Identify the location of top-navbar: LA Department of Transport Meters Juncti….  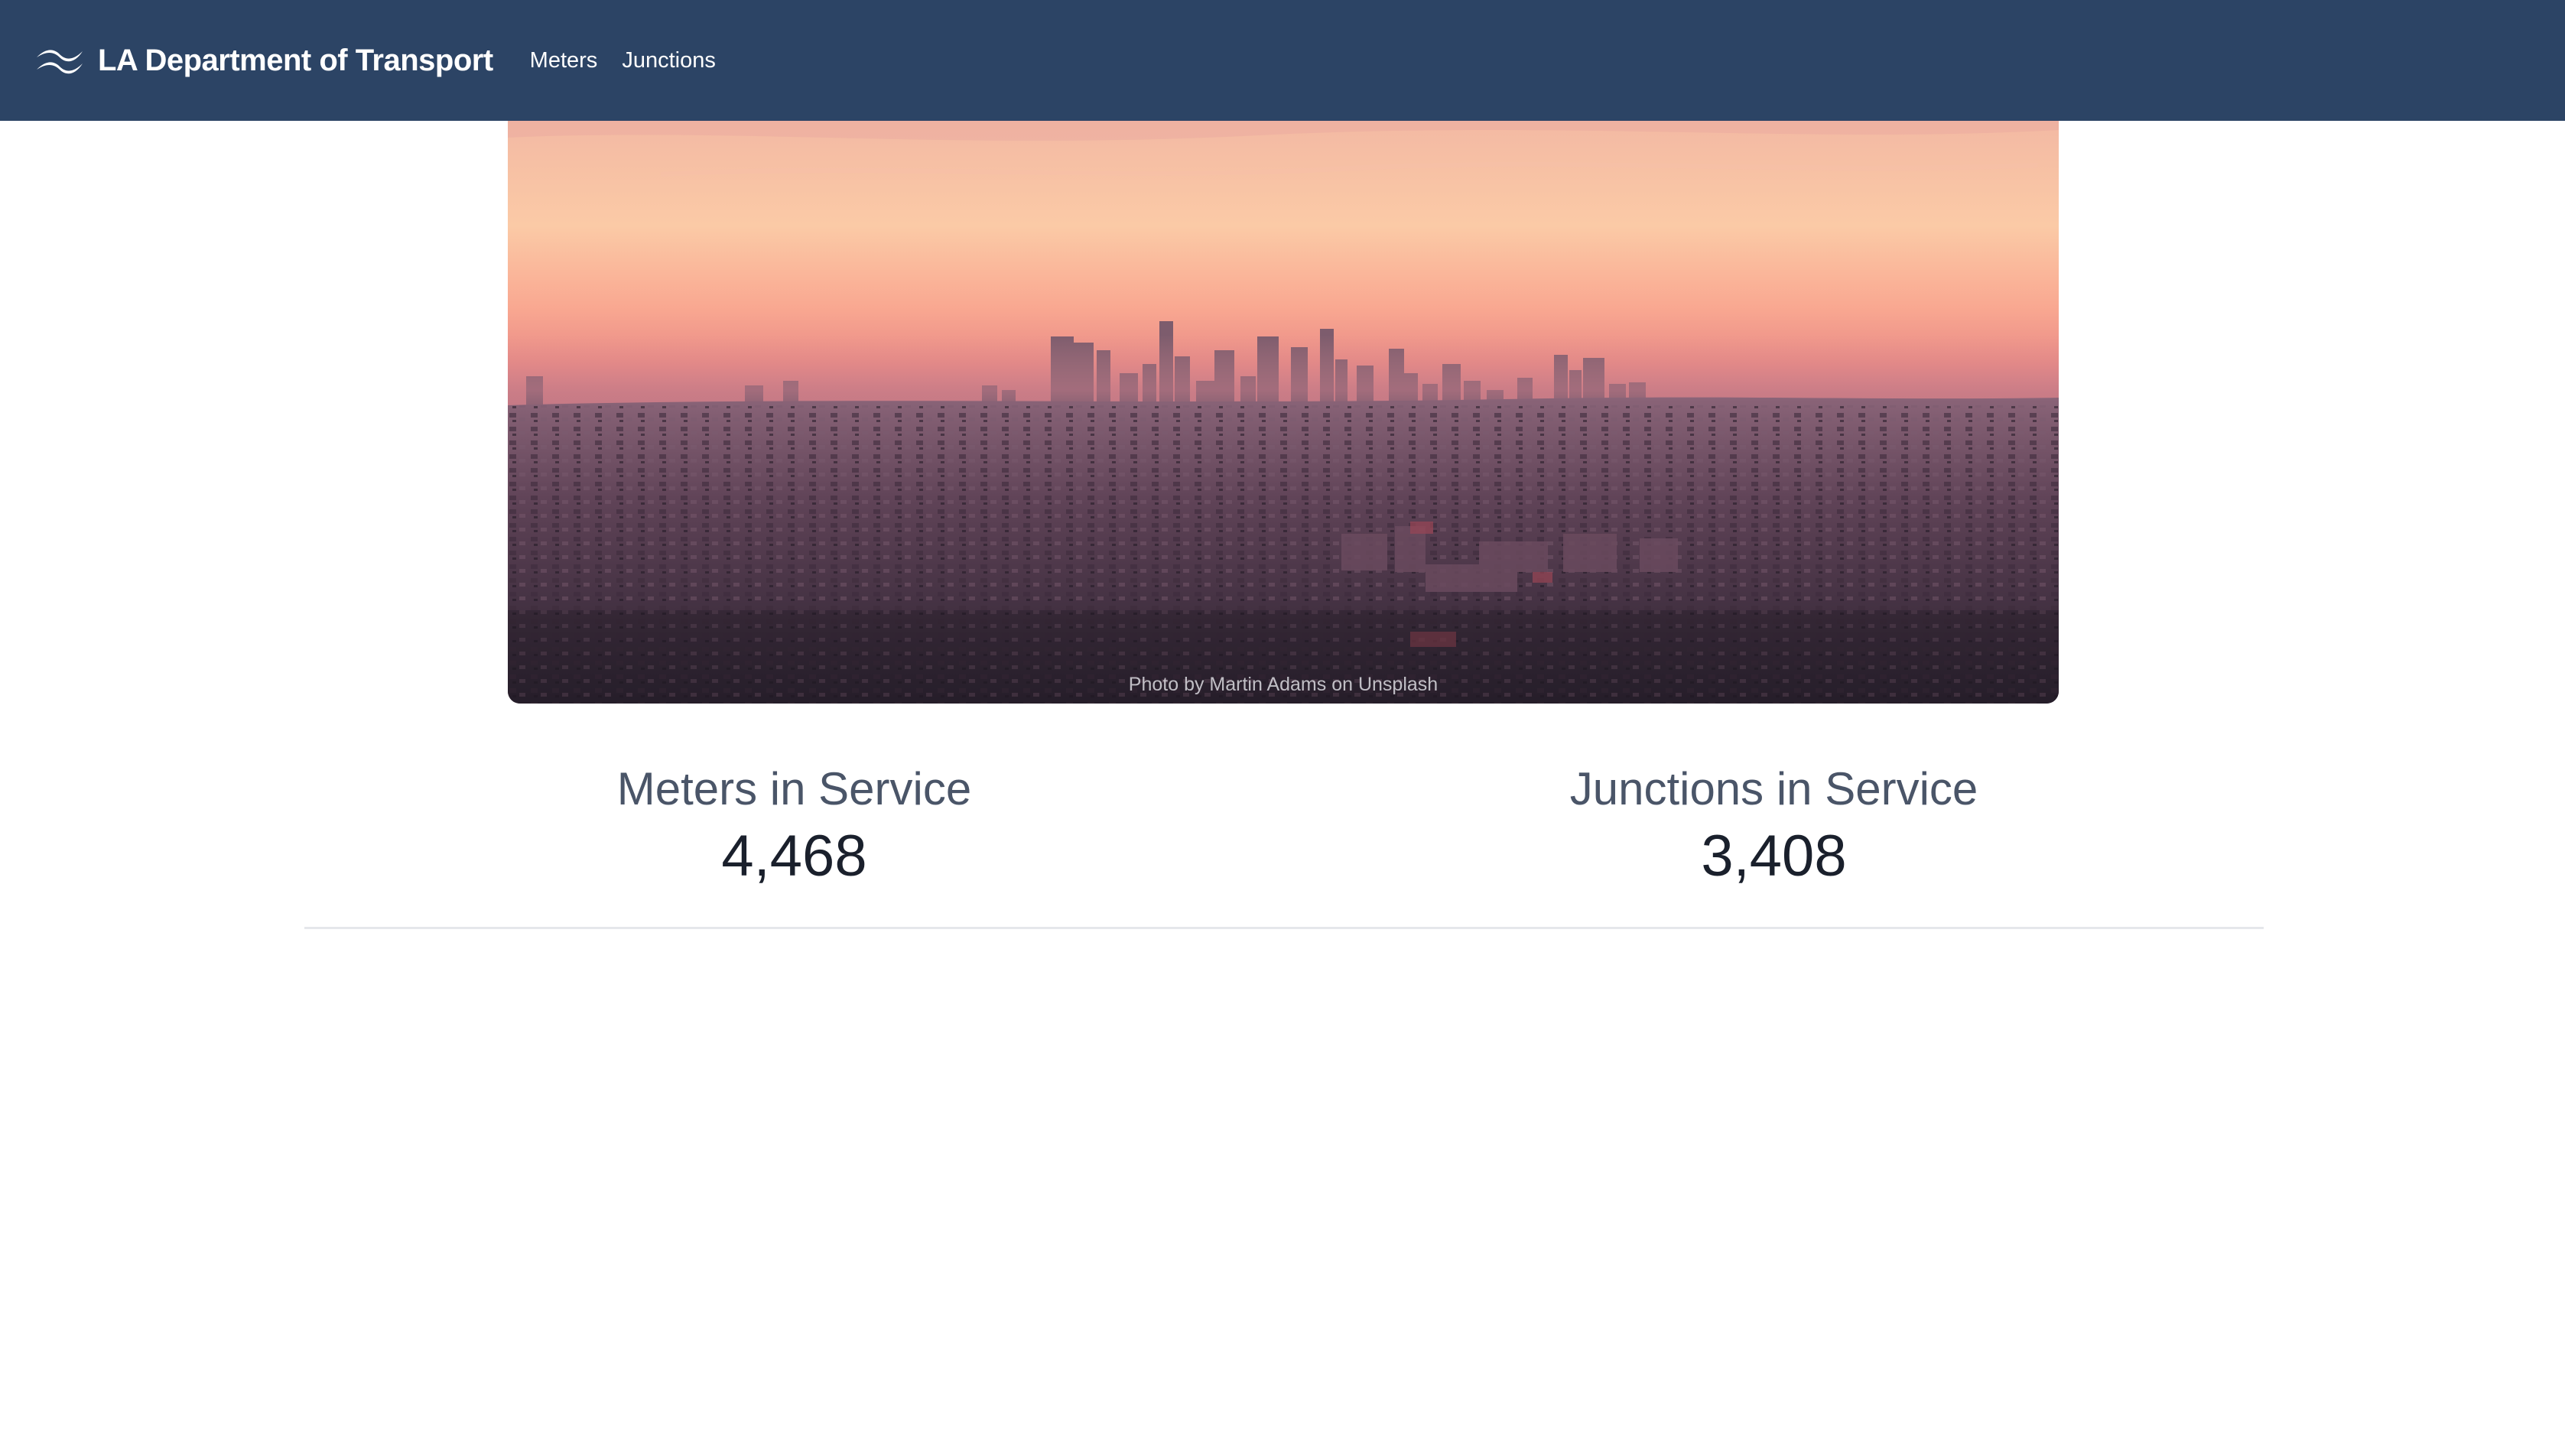
(1282, 60).